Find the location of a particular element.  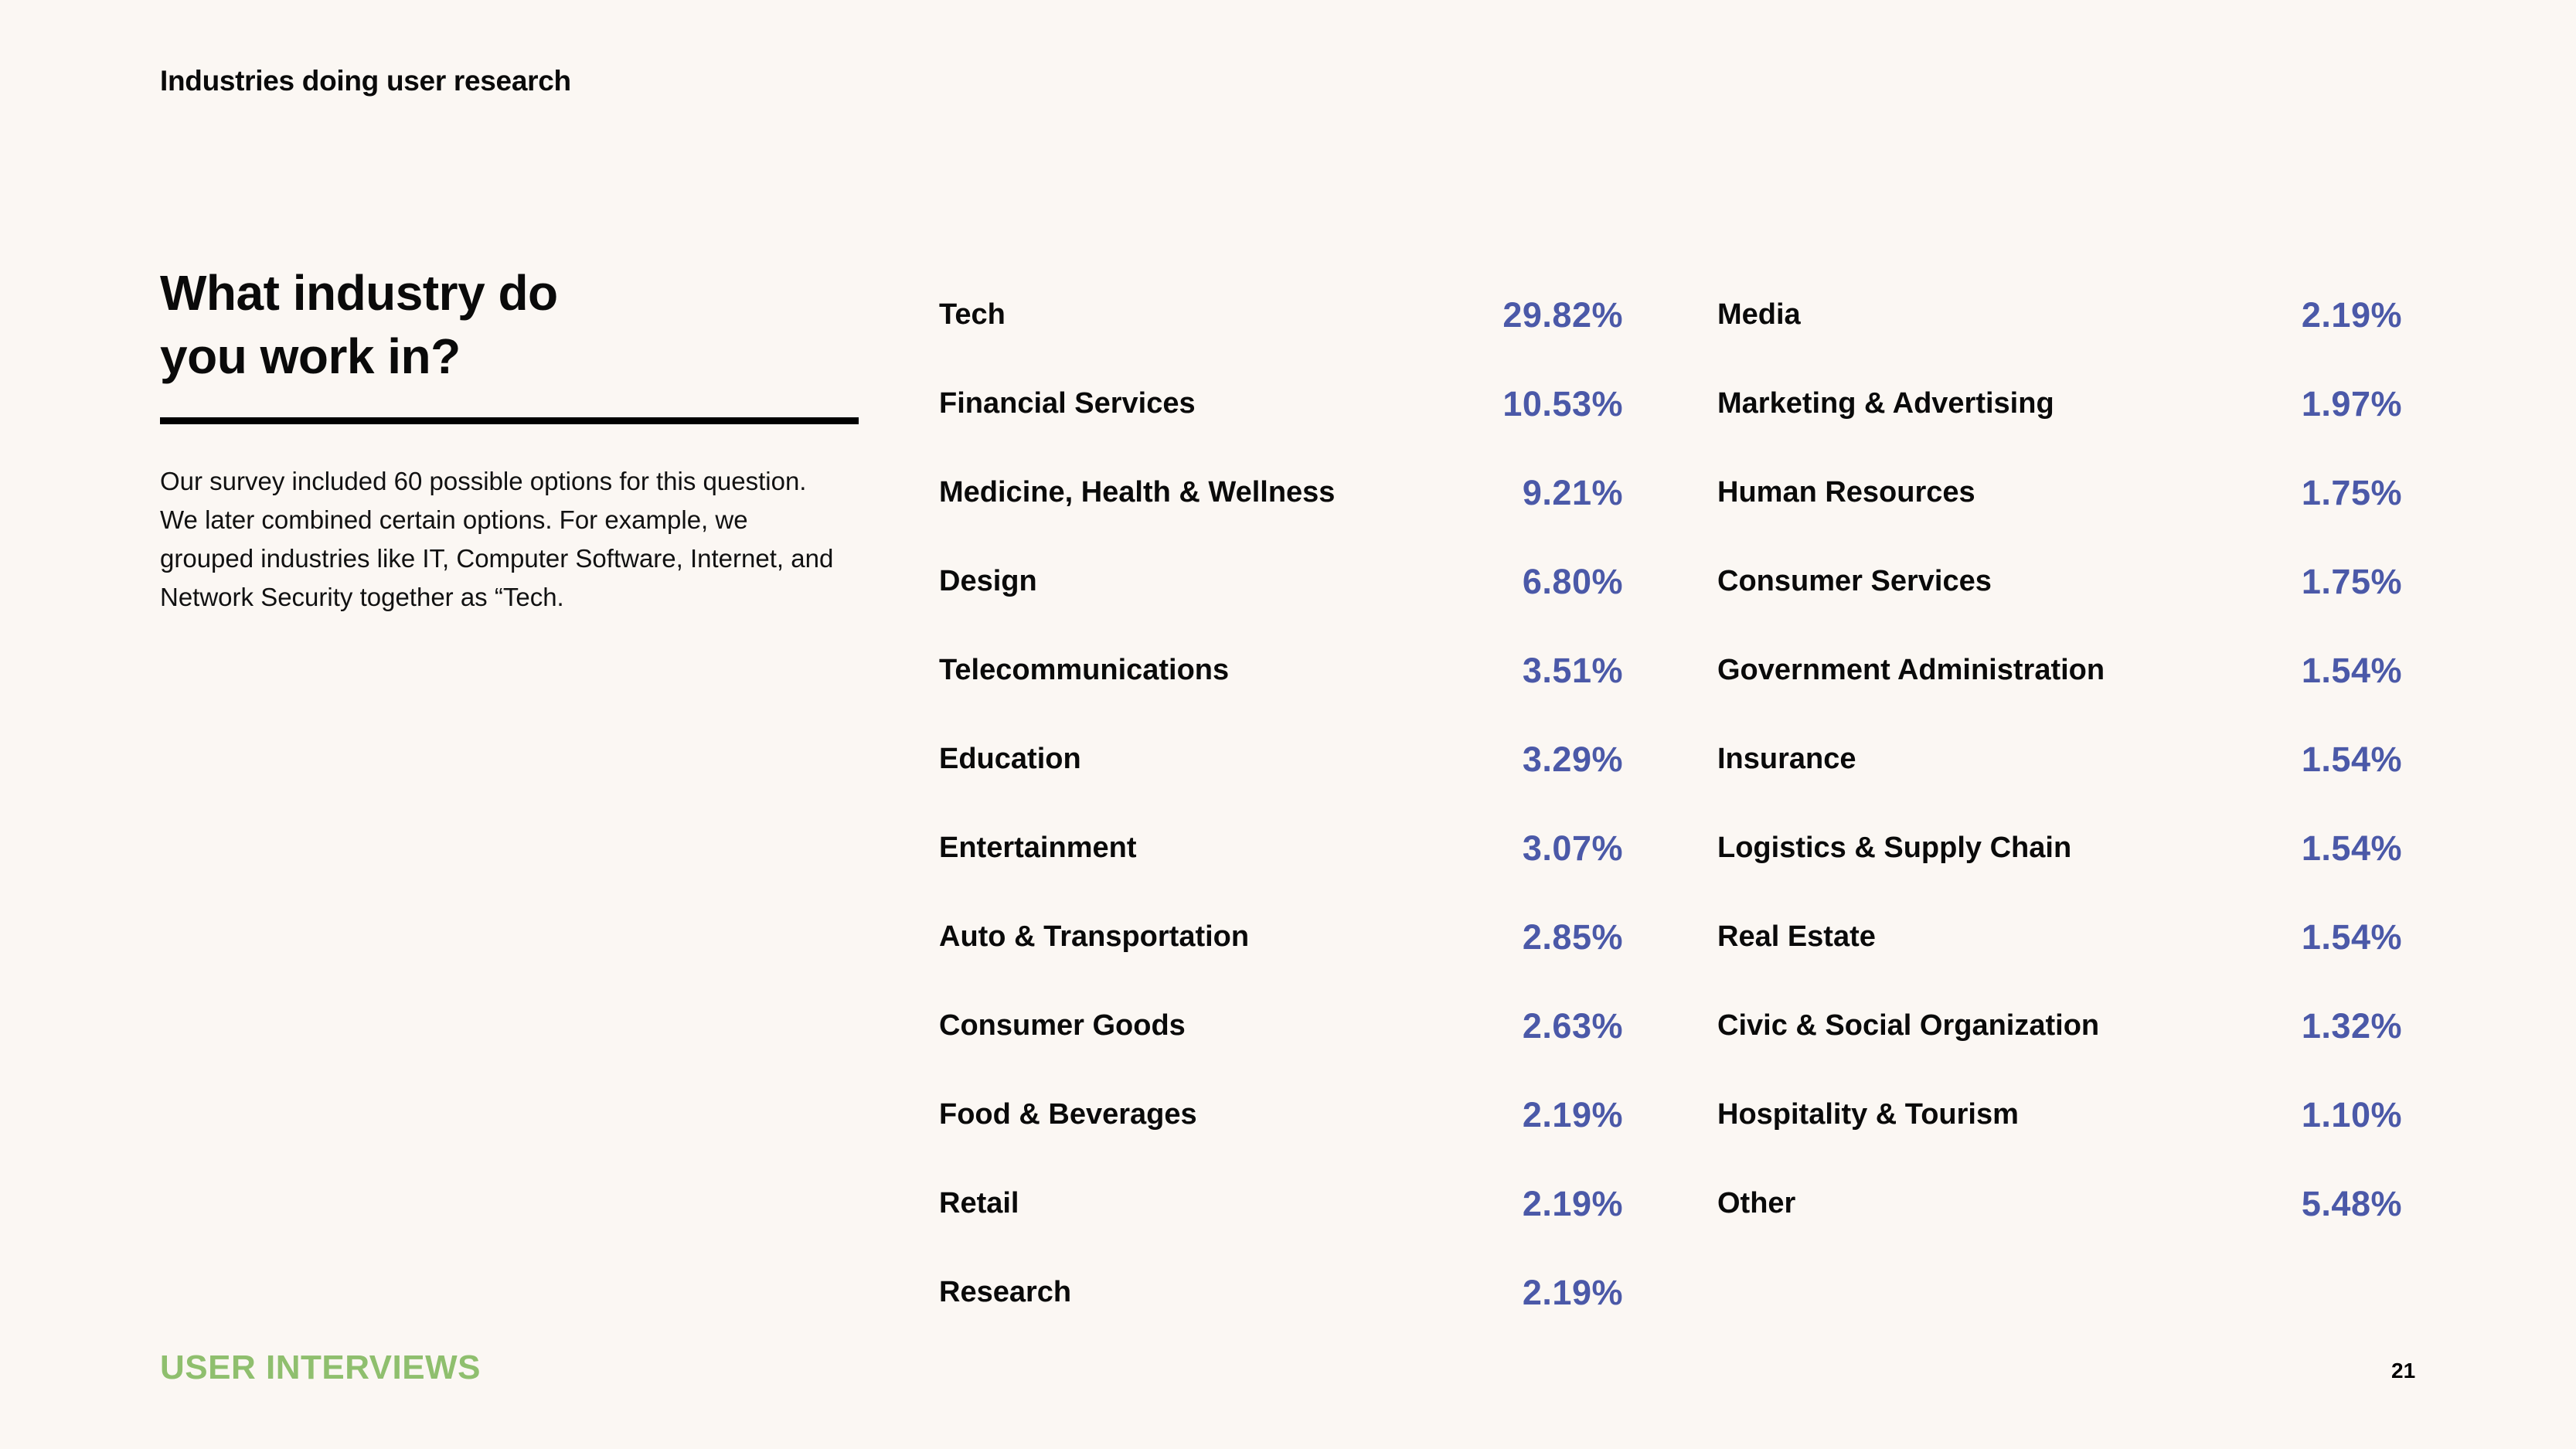

industry-row: Financial Services 10.53% is located at coordinates (1281, 404).